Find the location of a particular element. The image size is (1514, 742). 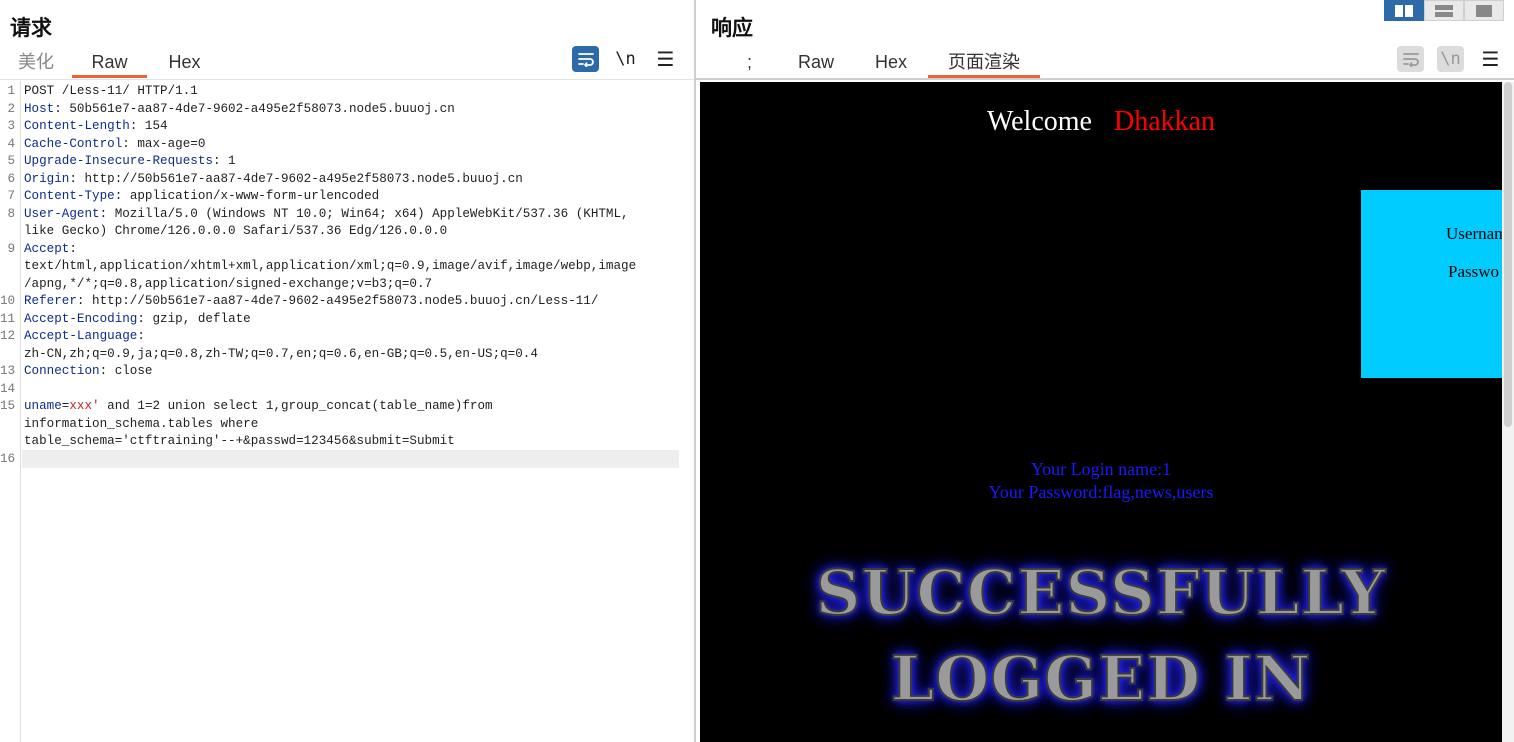

code-text: Connection: close is located at coordinates (88, 372).